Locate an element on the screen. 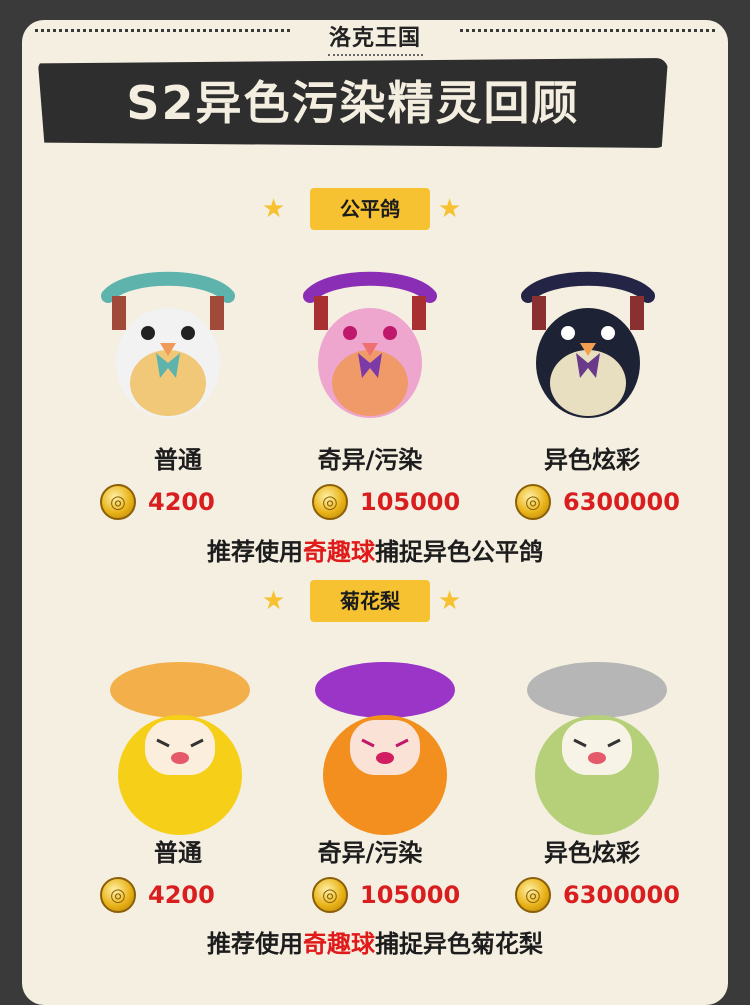 This screenshot has height=1005, width=750. recommendation-text: 推荐使用奇趣球捕捉异色菊花梨 is located at coordinates (375, 941).